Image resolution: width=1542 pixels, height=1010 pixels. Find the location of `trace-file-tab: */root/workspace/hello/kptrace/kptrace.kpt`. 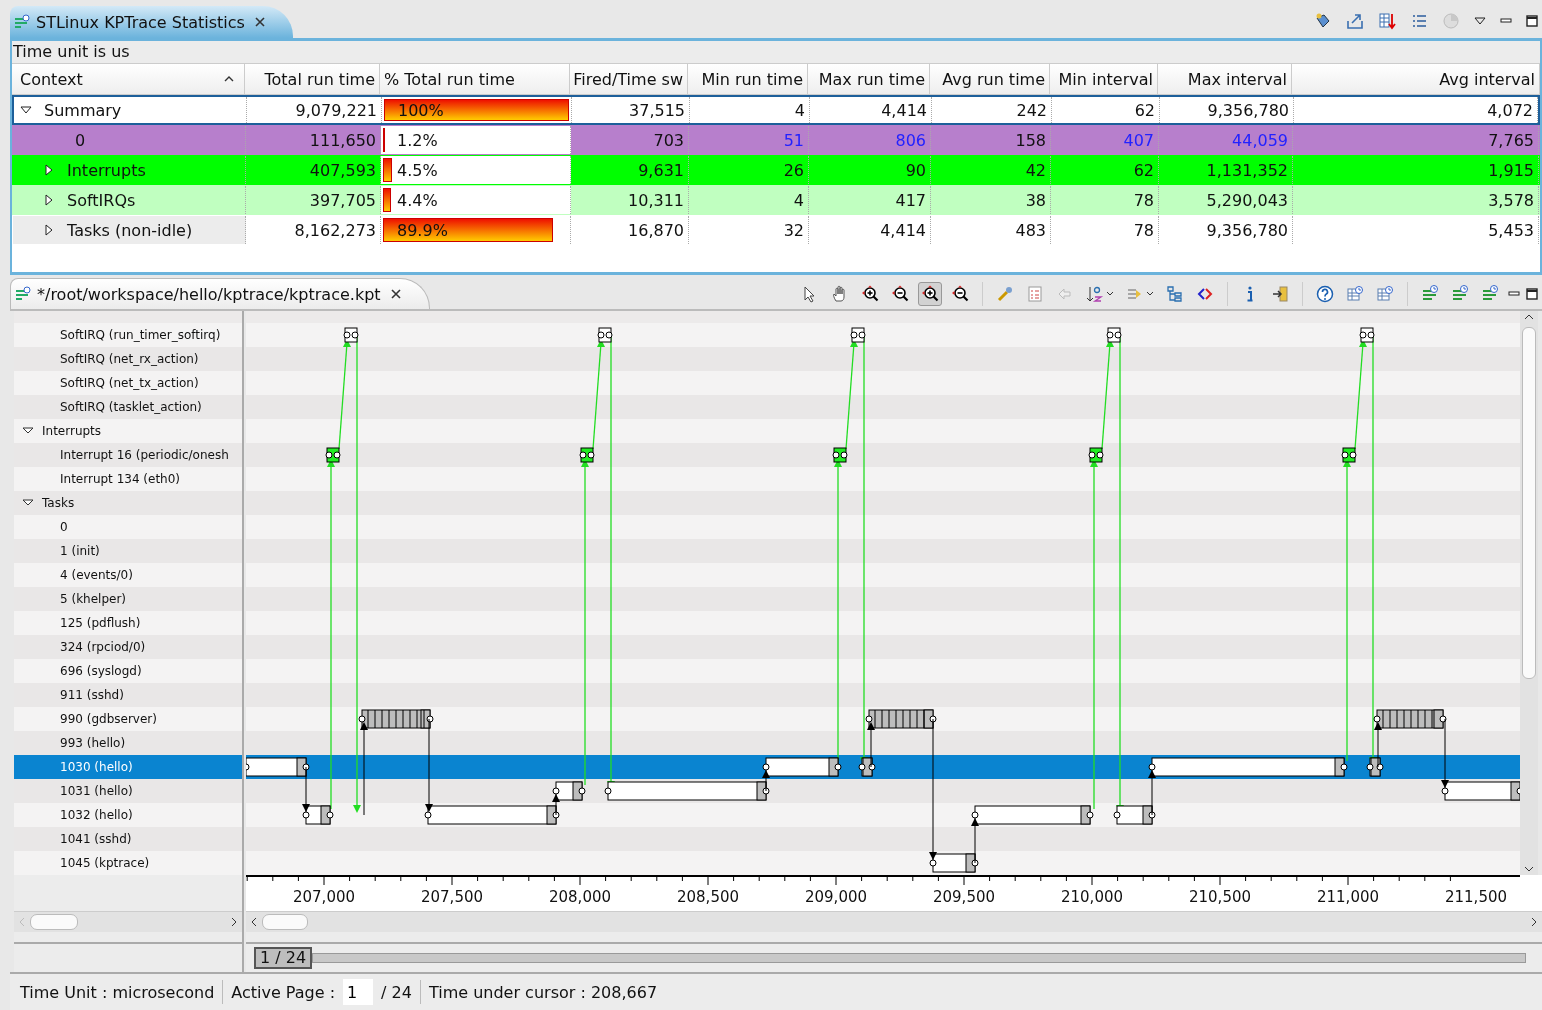

trace-file-tab: */root/workspace/hello/kptrace/kptrace.kpt is located at coordinates (220, 293).